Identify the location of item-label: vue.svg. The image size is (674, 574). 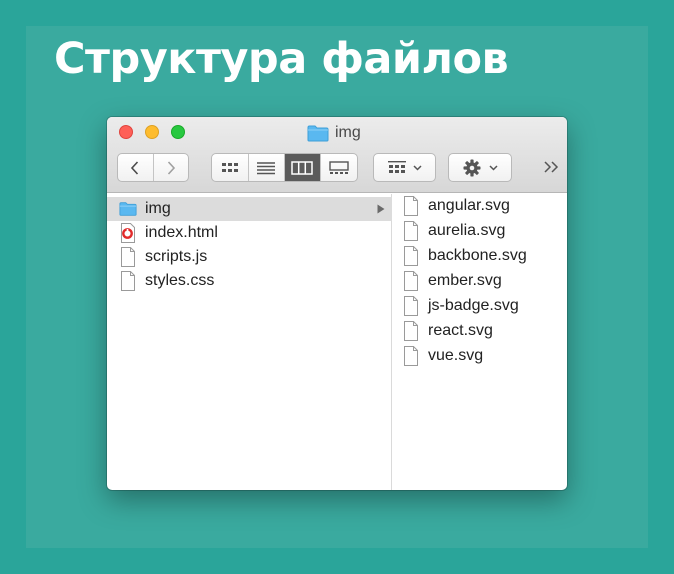
(456, 355).